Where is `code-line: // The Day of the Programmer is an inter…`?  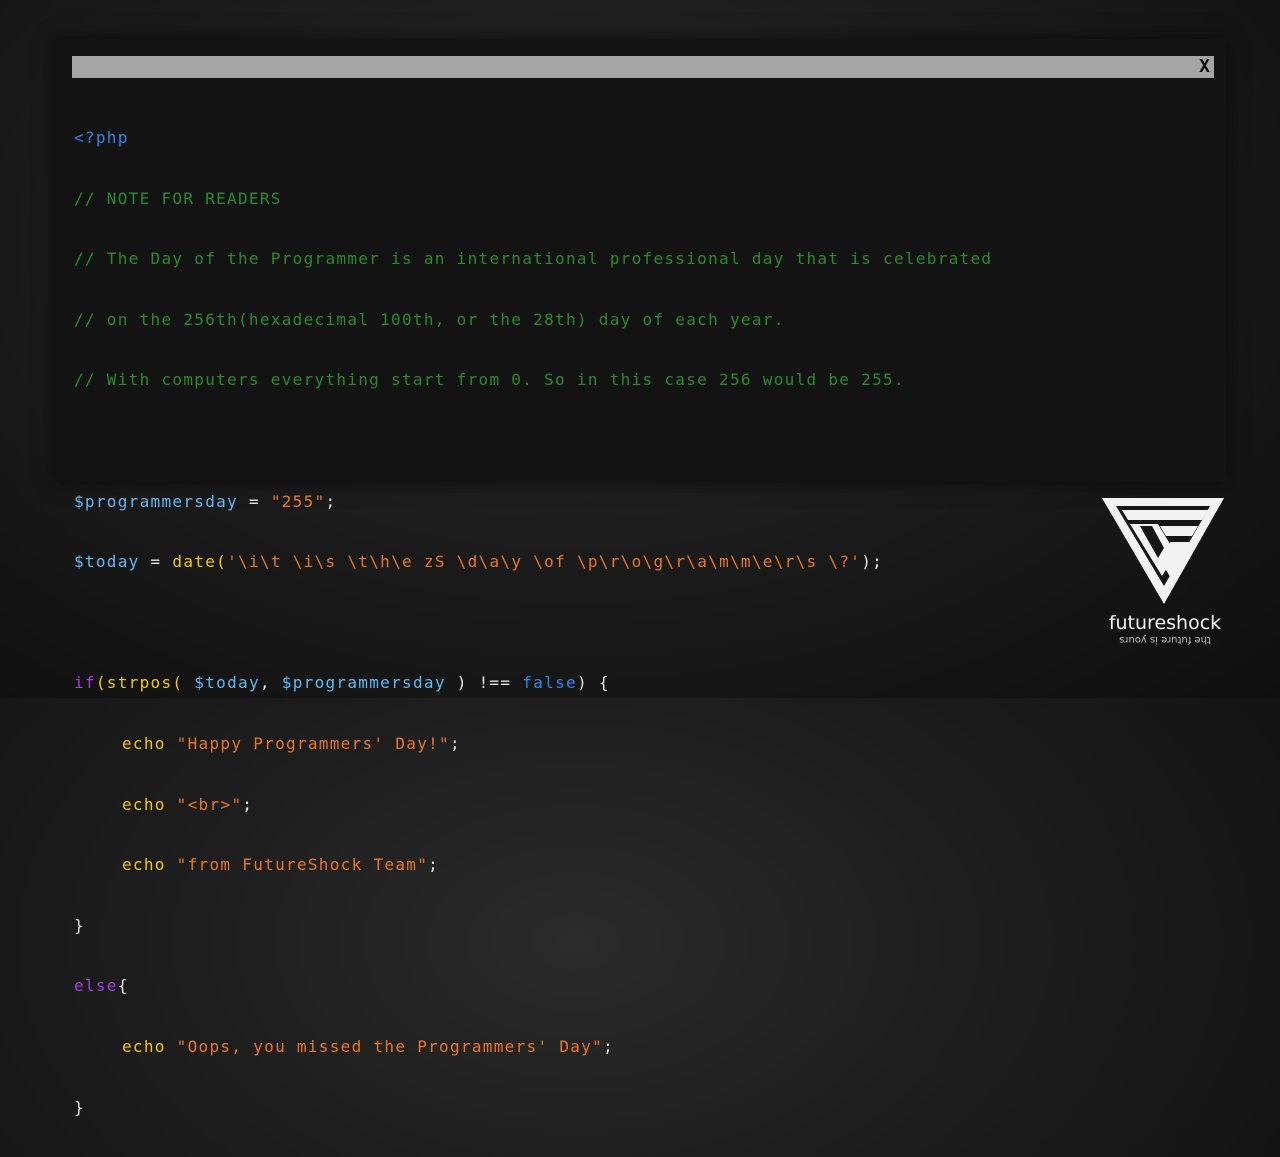
code-line: // The Day of the Programmer is an inter… is located at coordinates (533, 259).